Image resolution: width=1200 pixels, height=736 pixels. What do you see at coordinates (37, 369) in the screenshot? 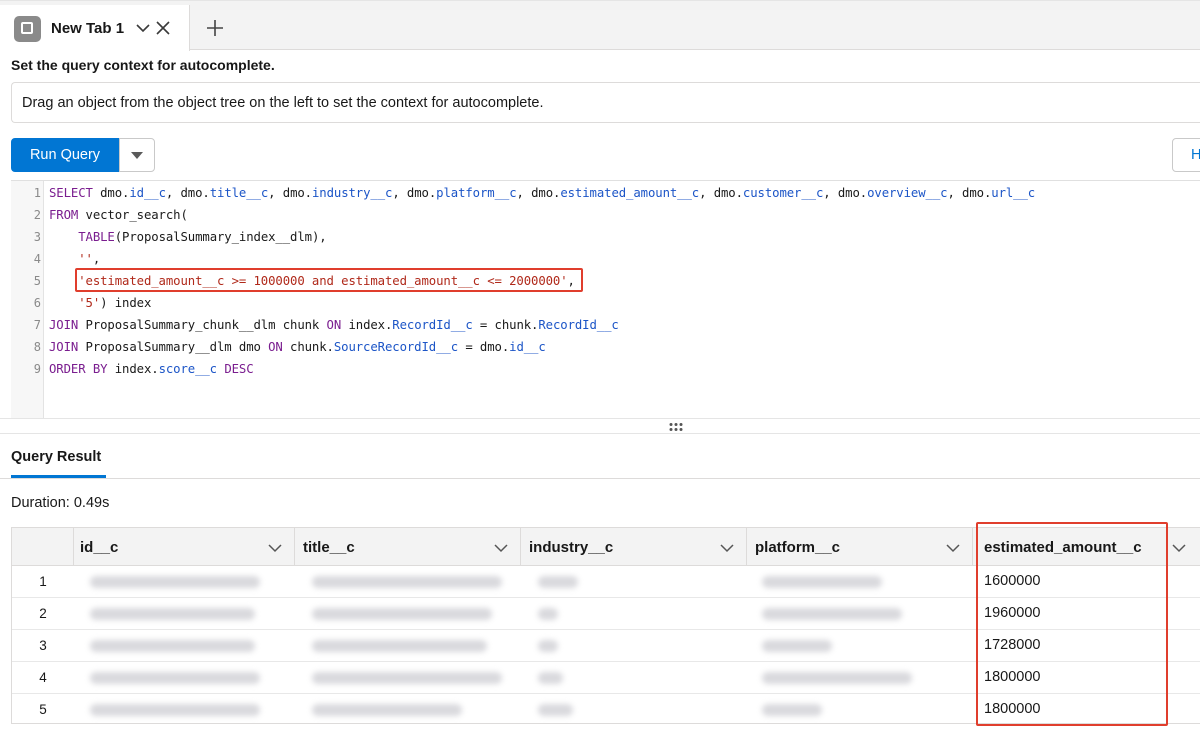
I see `line-number: 9` at bounding box center [37, 369].